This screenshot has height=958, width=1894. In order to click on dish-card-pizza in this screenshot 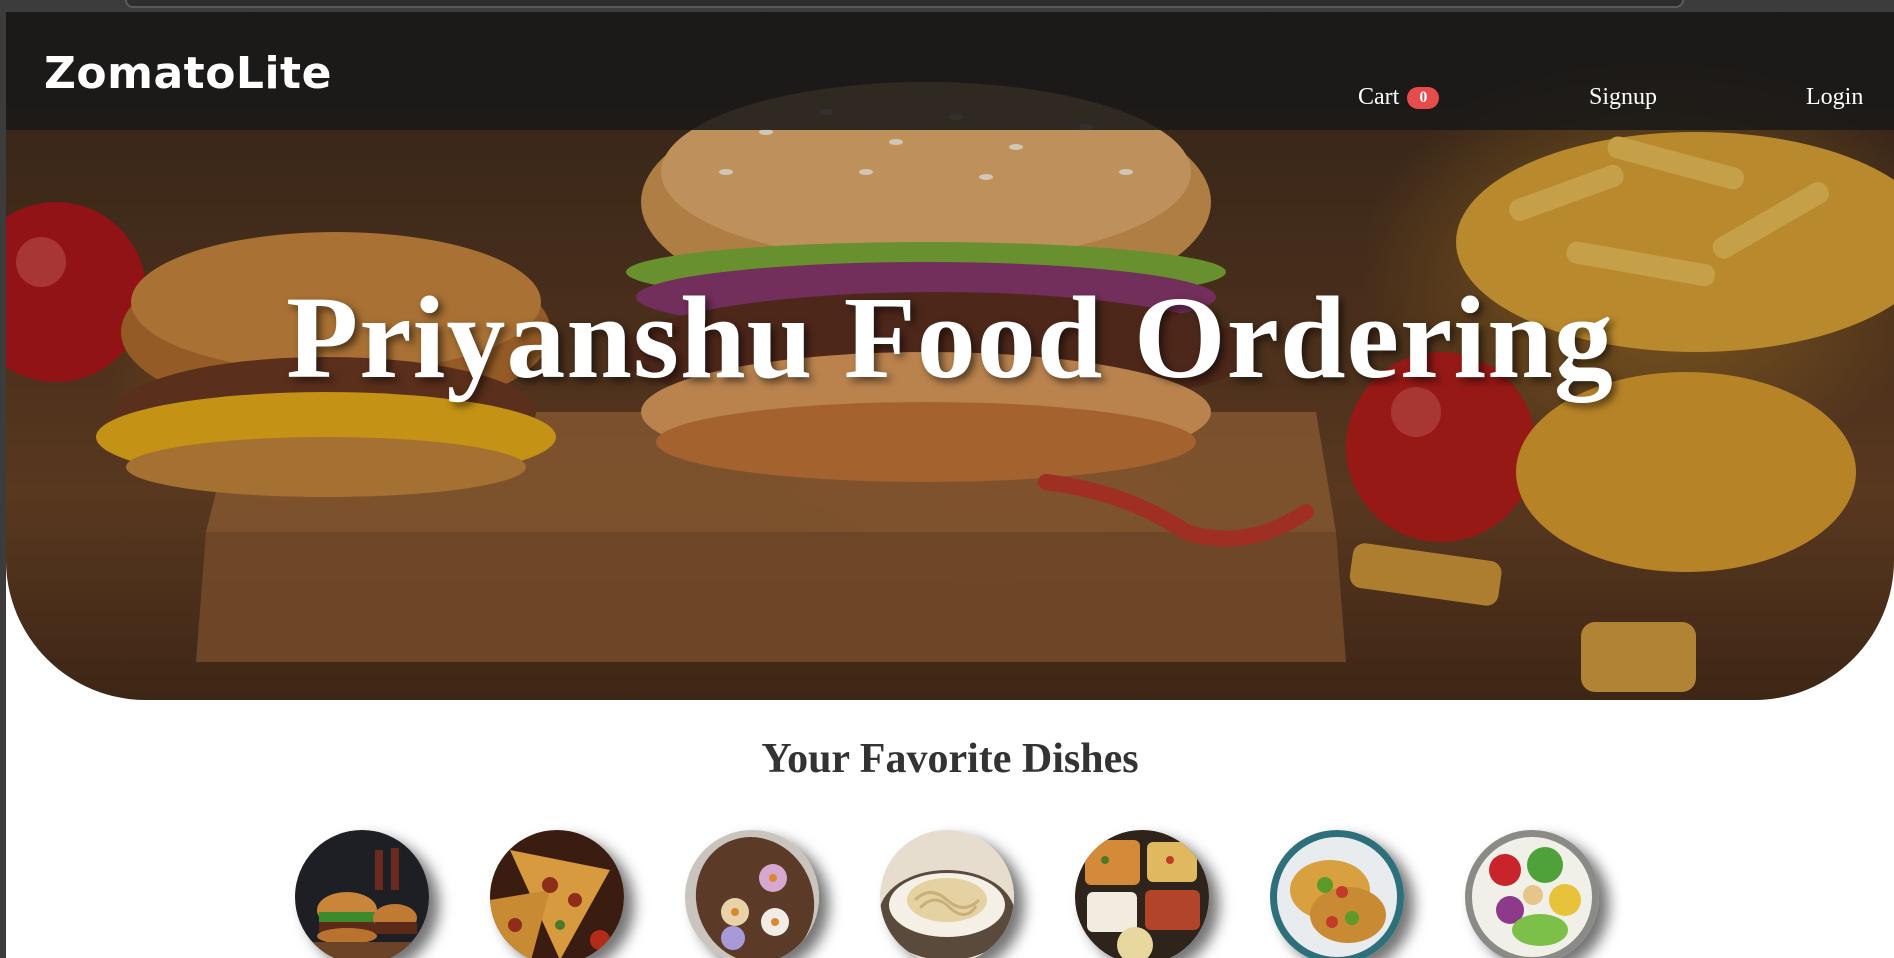, I will do `click(557, 894)`.